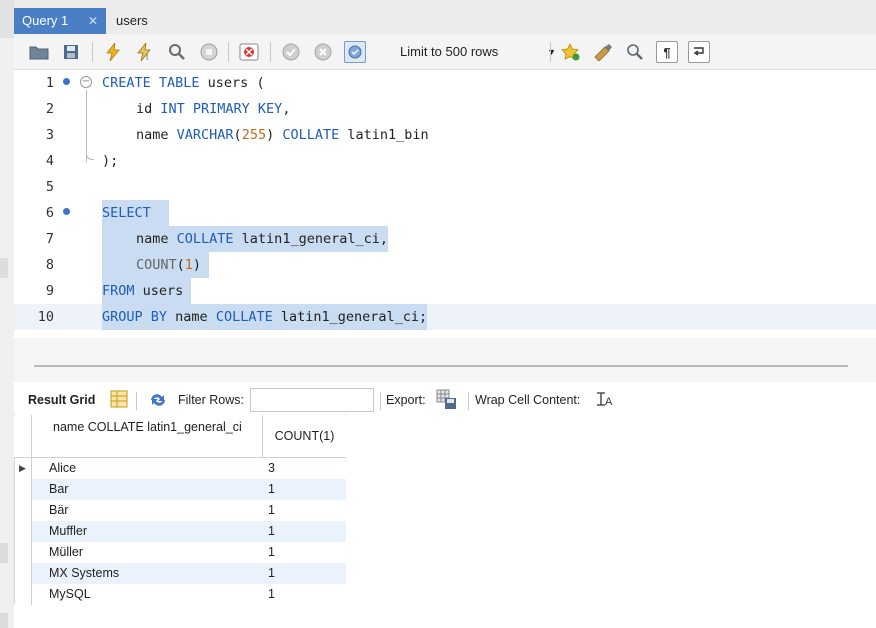  What do you see at coordinates (445, 109) in the screenshot?
I see `editor-line: 2 id INT PRIMARY KEY,` at bounding box center [445, 109].